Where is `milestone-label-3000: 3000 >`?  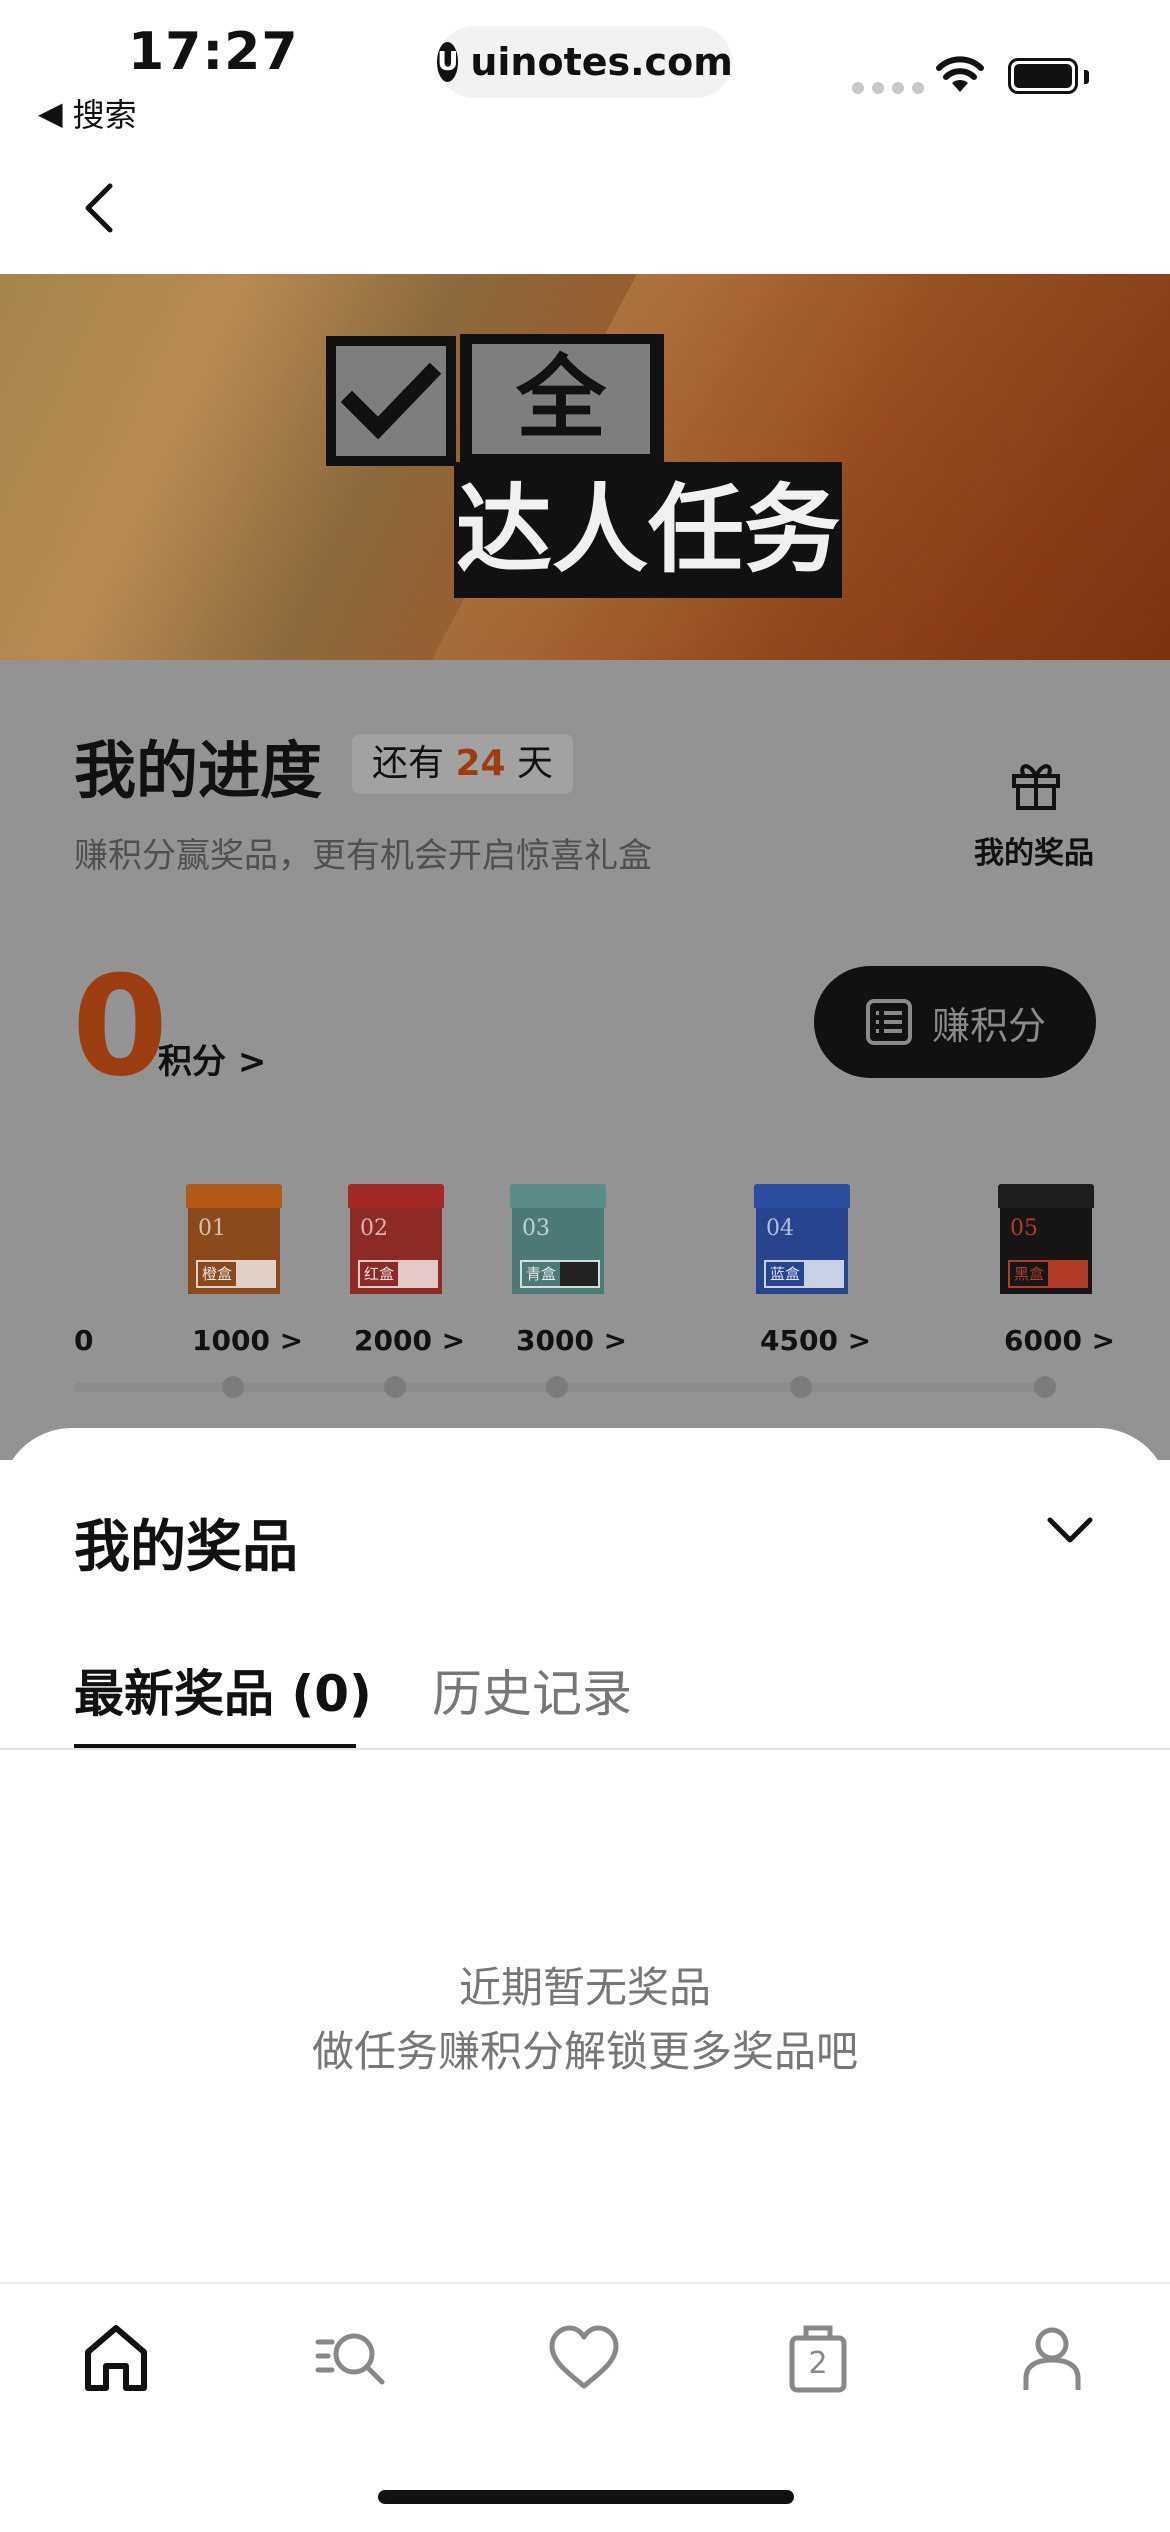 milestone-label-3000: 3000 > is located at coordinates (571, 1340).